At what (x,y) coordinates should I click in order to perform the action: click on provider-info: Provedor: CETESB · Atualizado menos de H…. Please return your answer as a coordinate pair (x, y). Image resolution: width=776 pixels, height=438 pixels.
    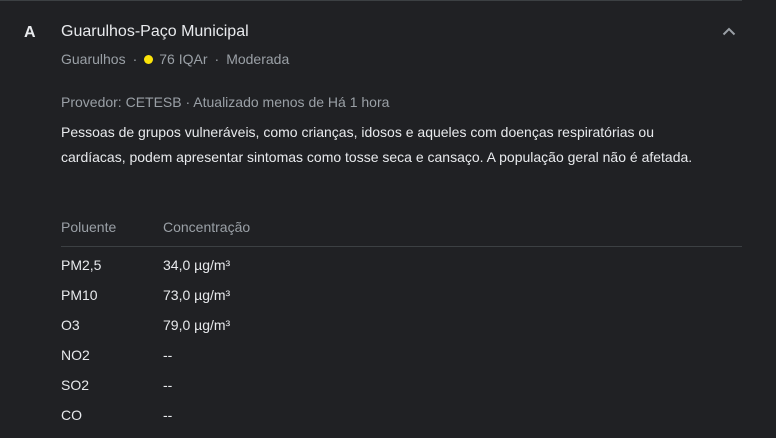
    Looking at the image, I should click on (225, 102).